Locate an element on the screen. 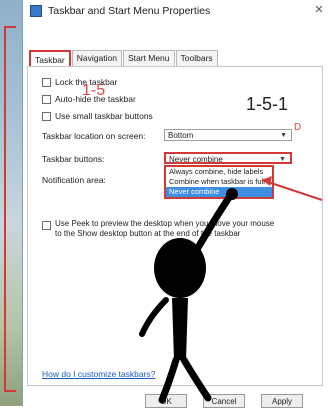 The height and width of the screenshot is (409, 328). lock-taskbar-checkbox is located at coordinates (46, 82).